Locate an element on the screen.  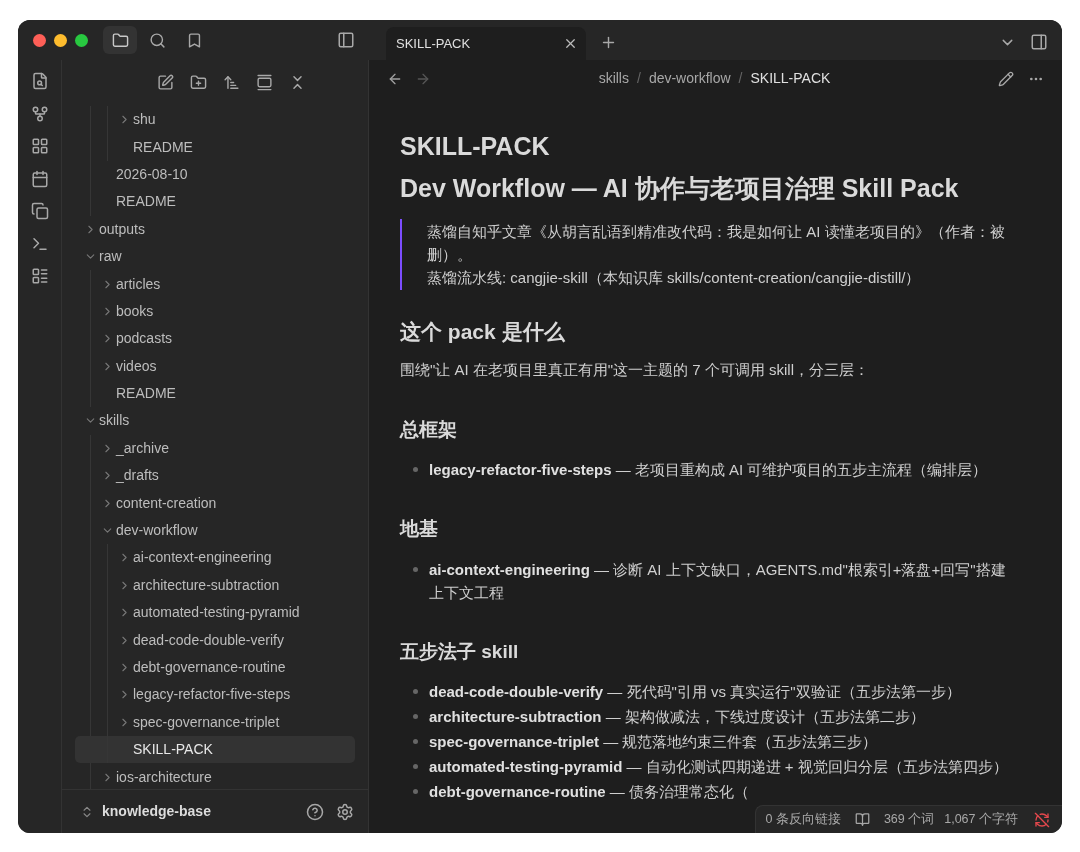
folder-item: outputs is located at coordinates (215, 229).